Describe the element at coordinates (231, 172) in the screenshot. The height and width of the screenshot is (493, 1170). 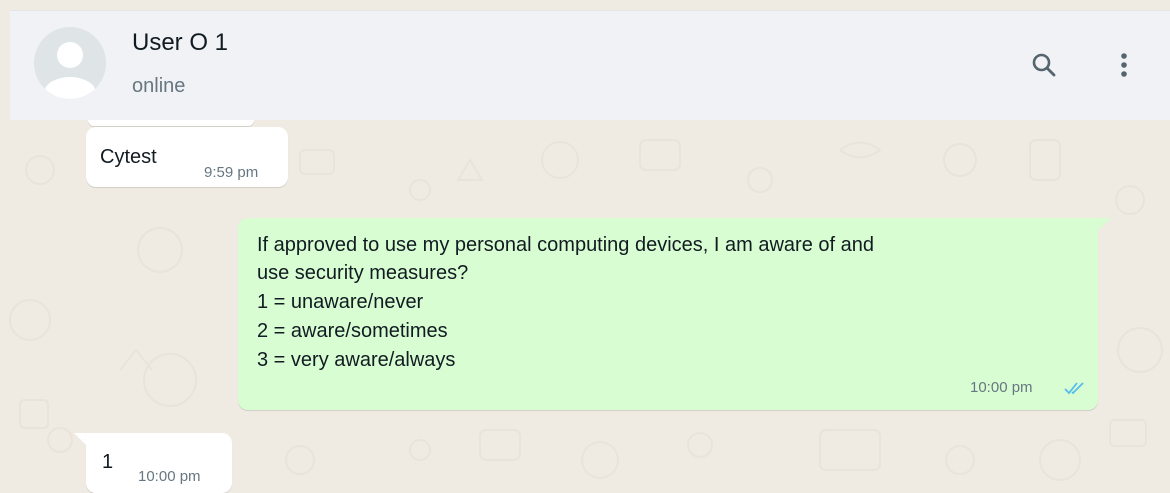
I see `message-time: 9:59 pm` at that location.